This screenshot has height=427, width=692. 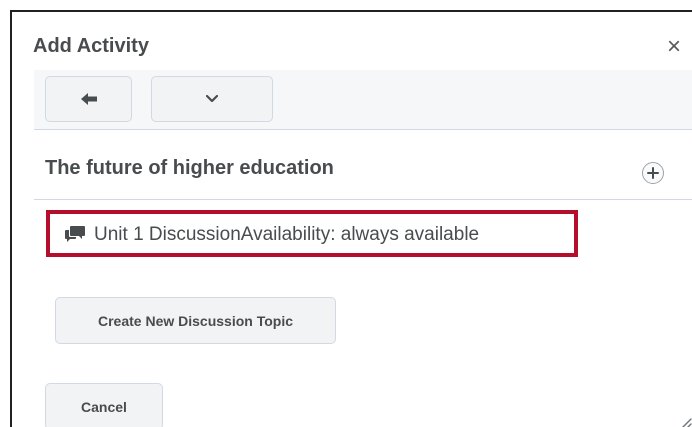 I want to click on resize-grip-icon, so click(x=685, y=421).